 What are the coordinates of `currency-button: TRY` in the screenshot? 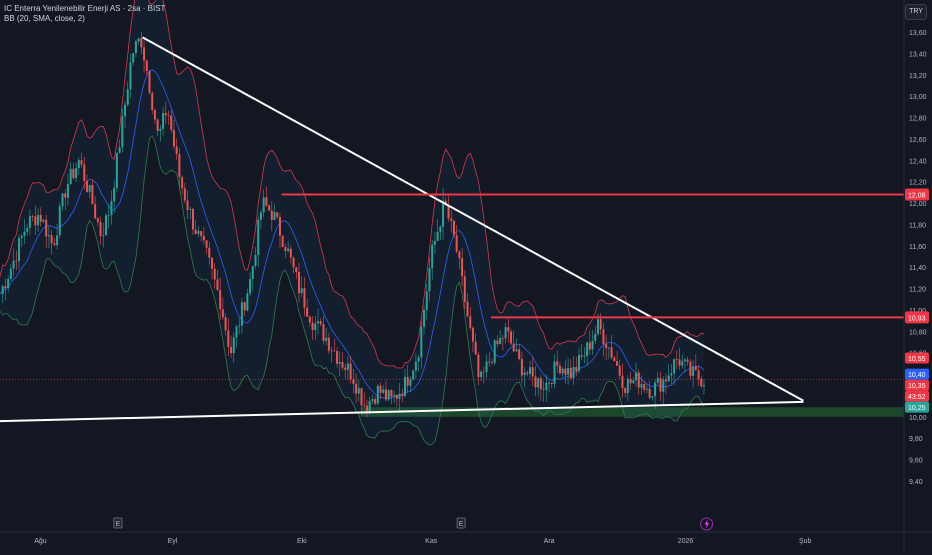 It's located at (916, 12).